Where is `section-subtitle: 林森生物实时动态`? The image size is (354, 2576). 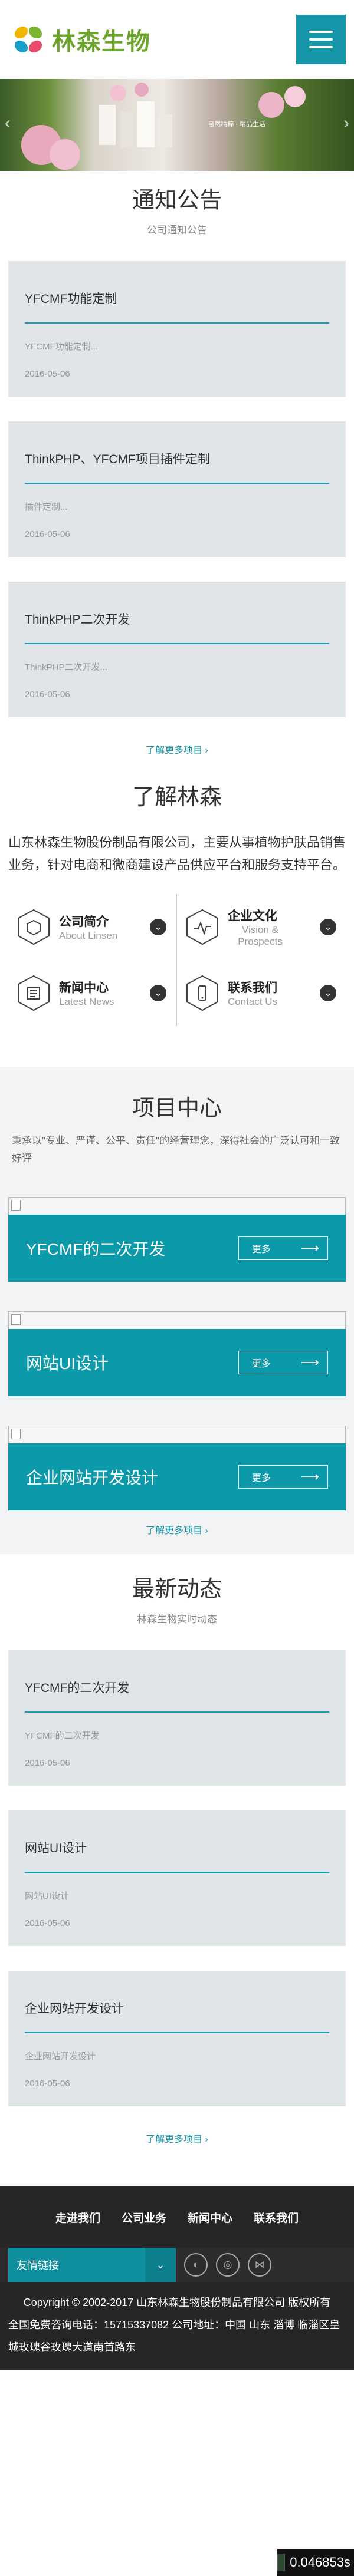
section-subtitle: 林森生物实时动态 is located at coordinates (177, 1620).